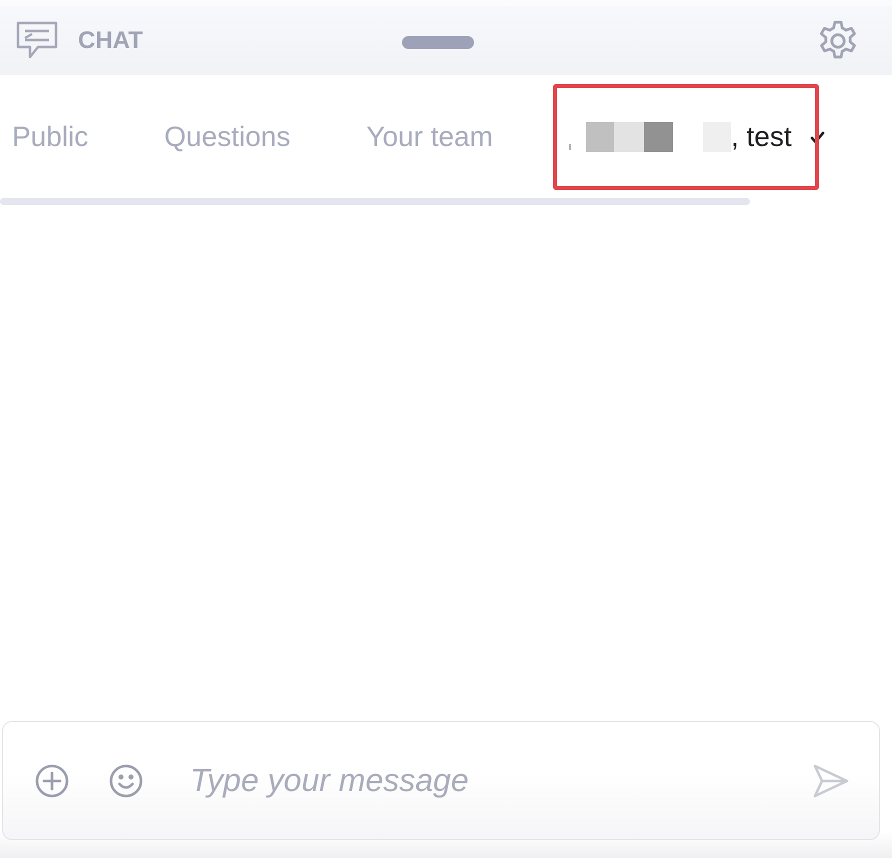 This screenshot has width=892, height=858. Describe the element at coordinates (438, 42) in the screenshot. I see `drag-handle` at that location.